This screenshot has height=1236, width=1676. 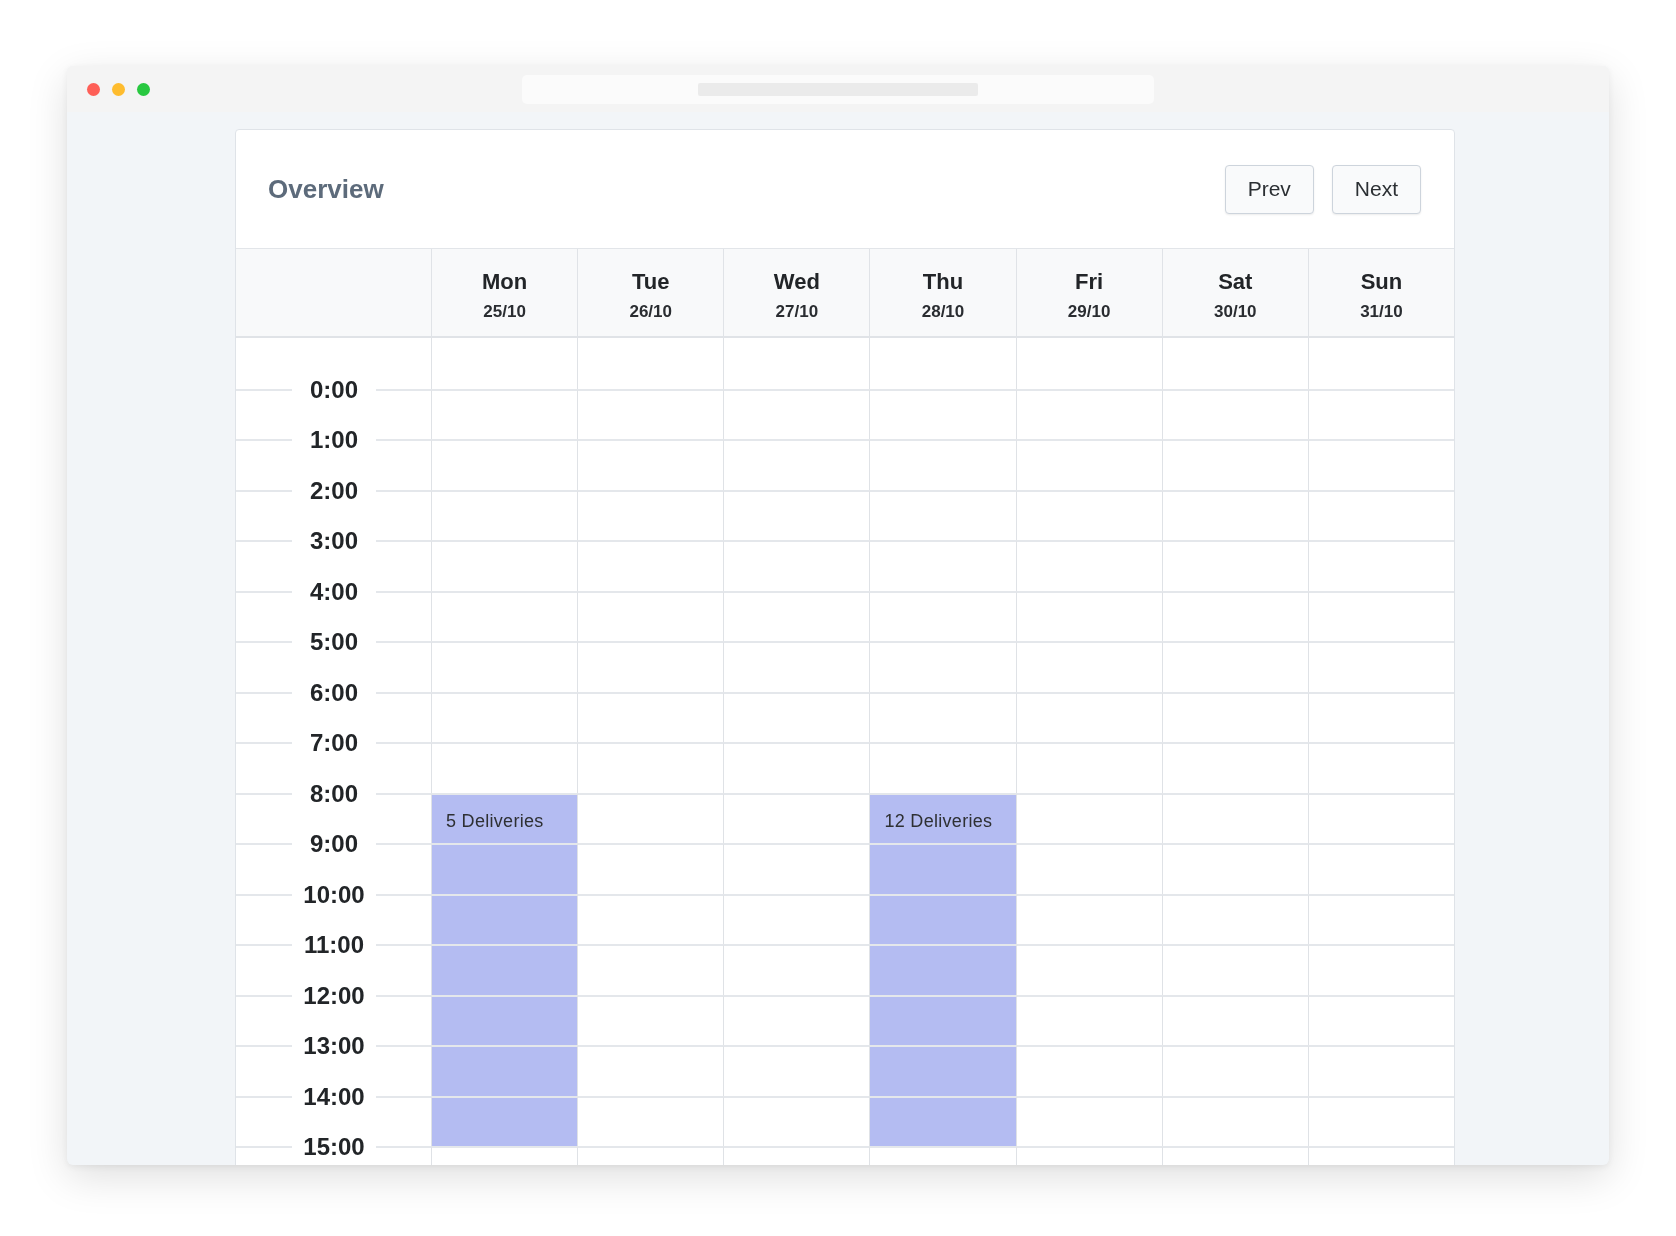 What do you see at coordinates (334, 1096) in the screenshot?
I see `hour-label: 14:00` at bounding box center [334, 1096].